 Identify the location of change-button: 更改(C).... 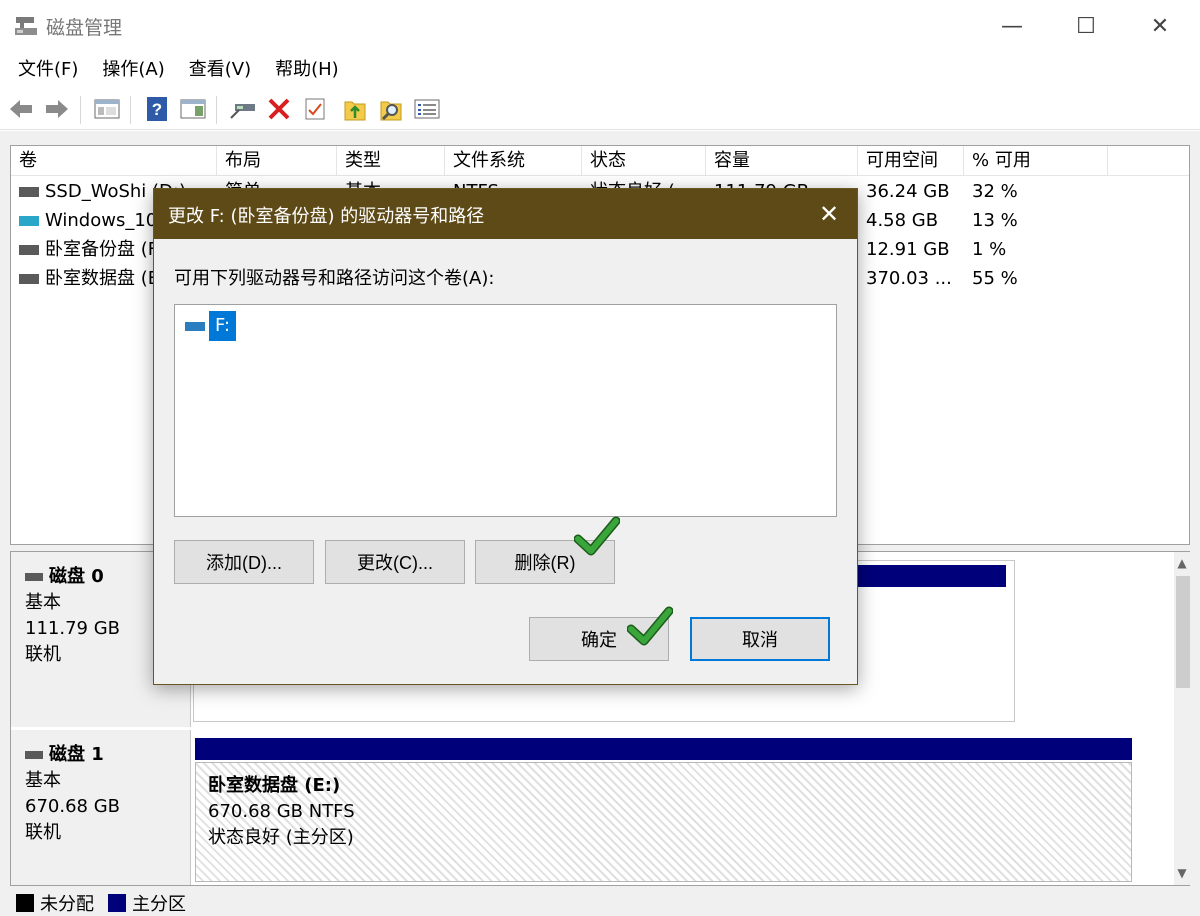
(395, 562).